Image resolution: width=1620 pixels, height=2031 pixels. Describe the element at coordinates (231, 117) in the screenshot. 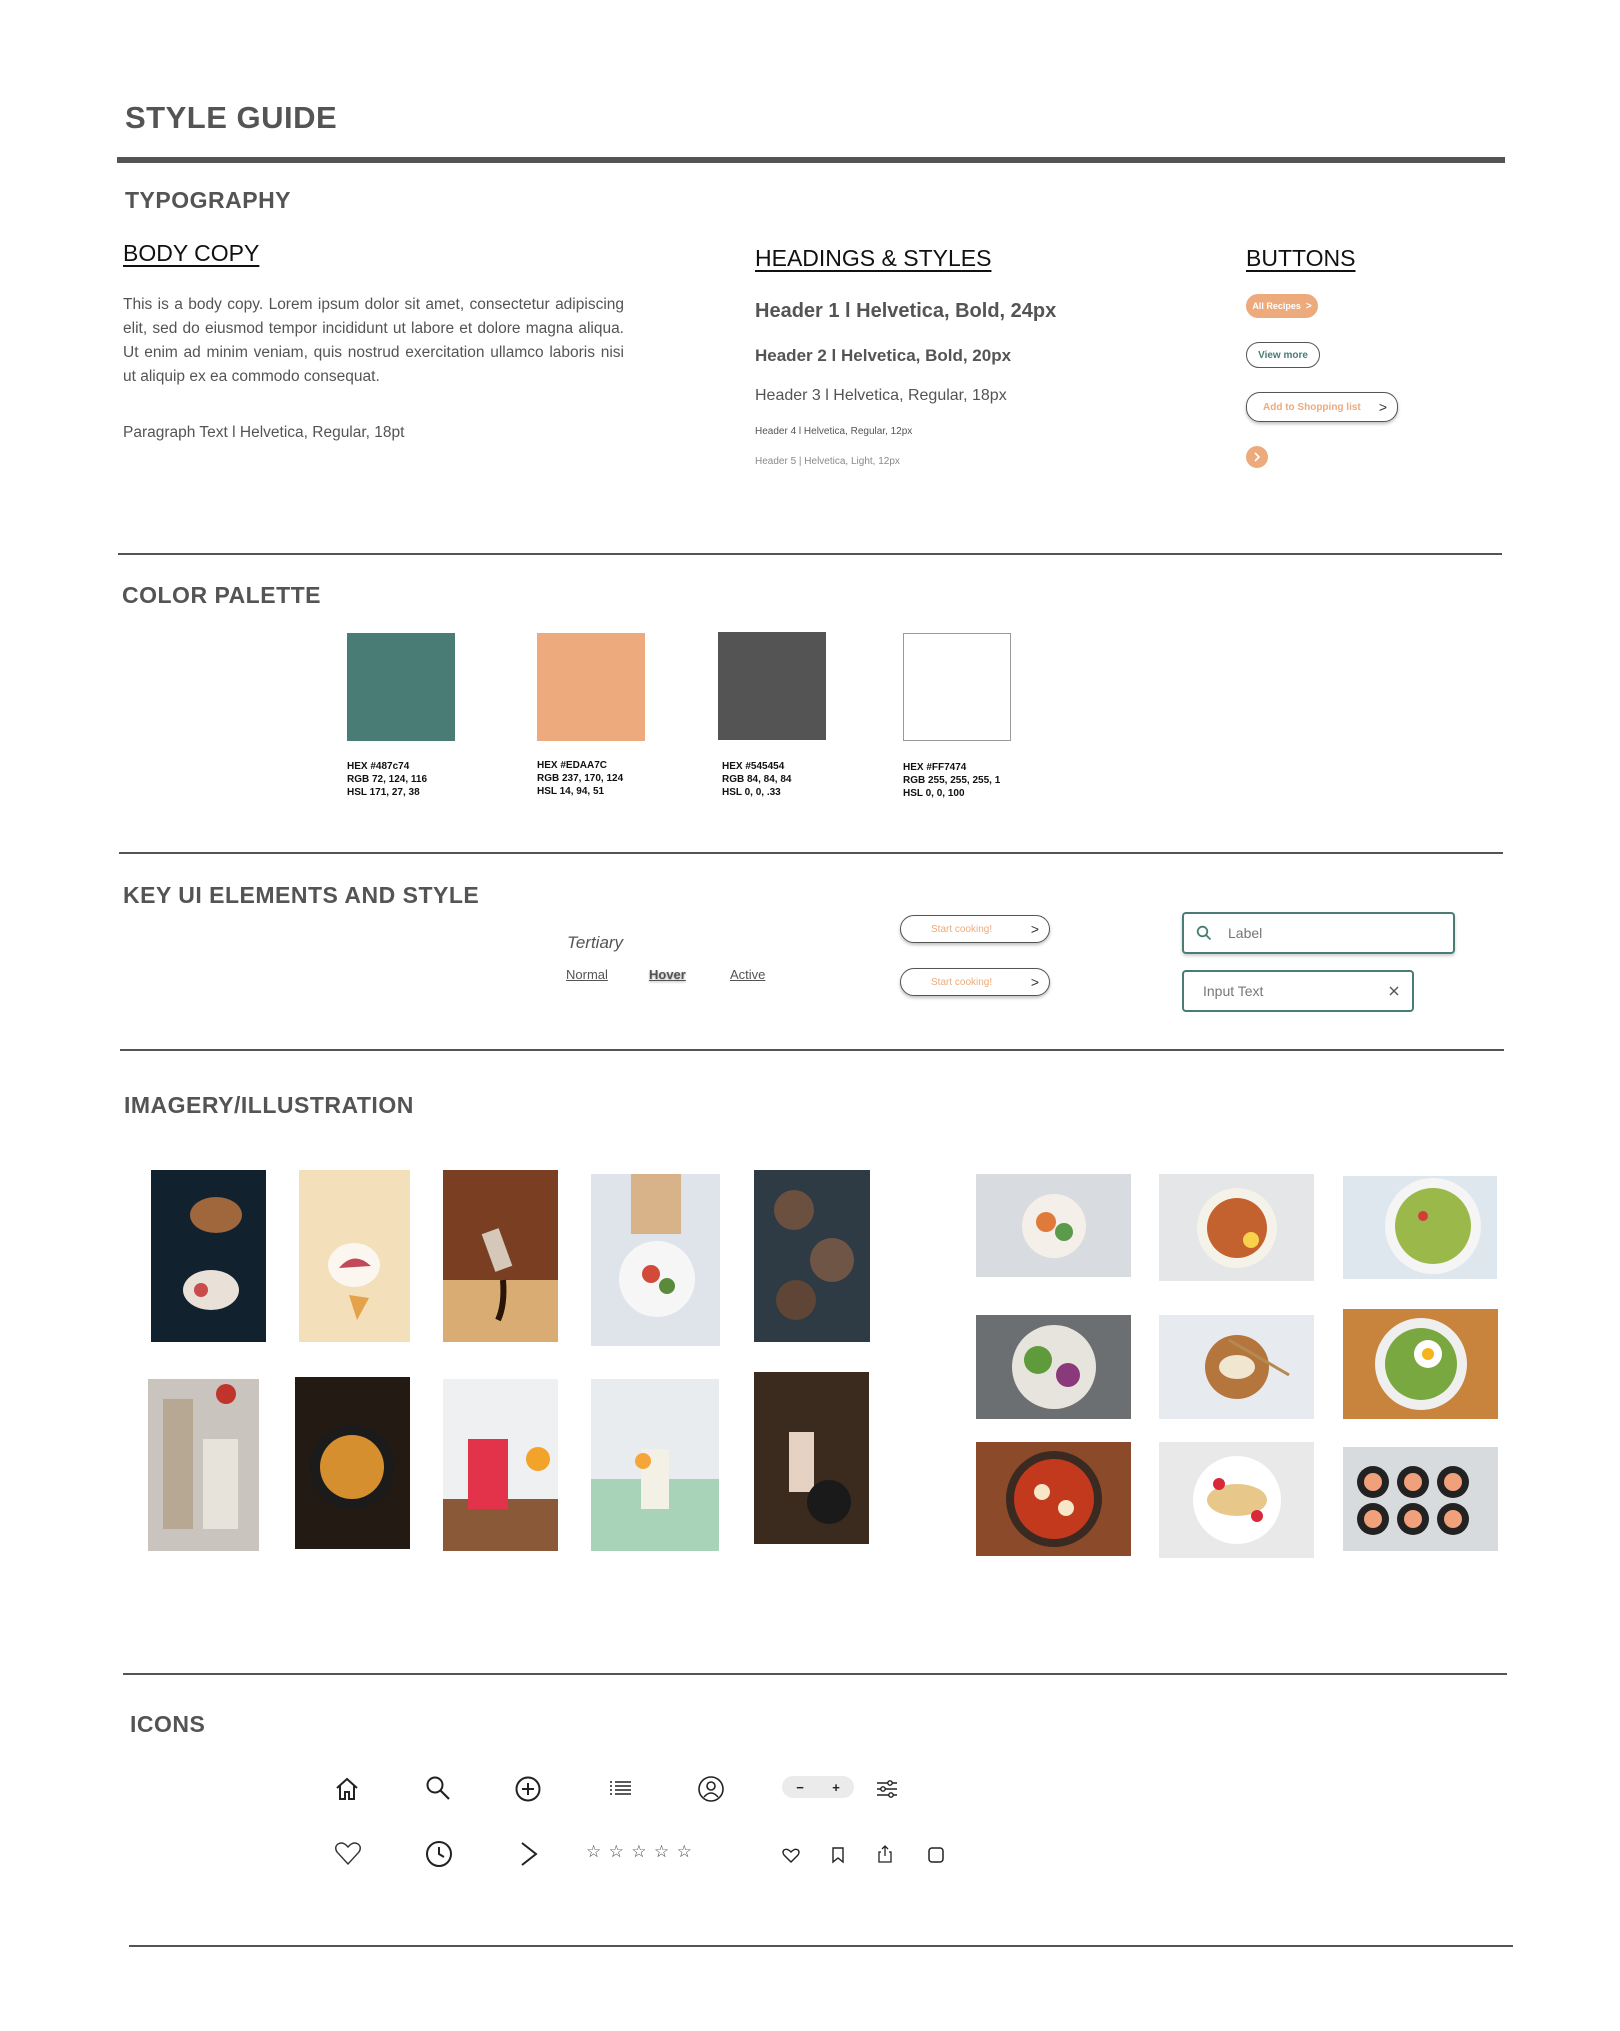

I see `page-title: STYLE GUIDE` at that location.